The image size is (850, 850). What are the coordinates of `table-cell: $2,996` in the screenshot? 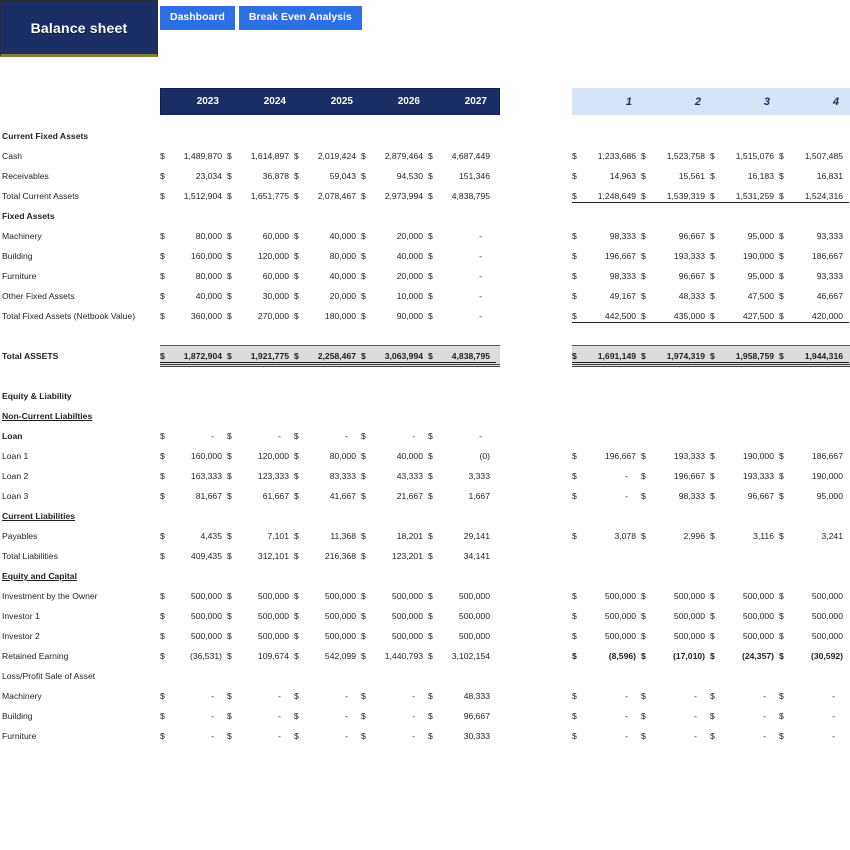 It's located at (676, 536).